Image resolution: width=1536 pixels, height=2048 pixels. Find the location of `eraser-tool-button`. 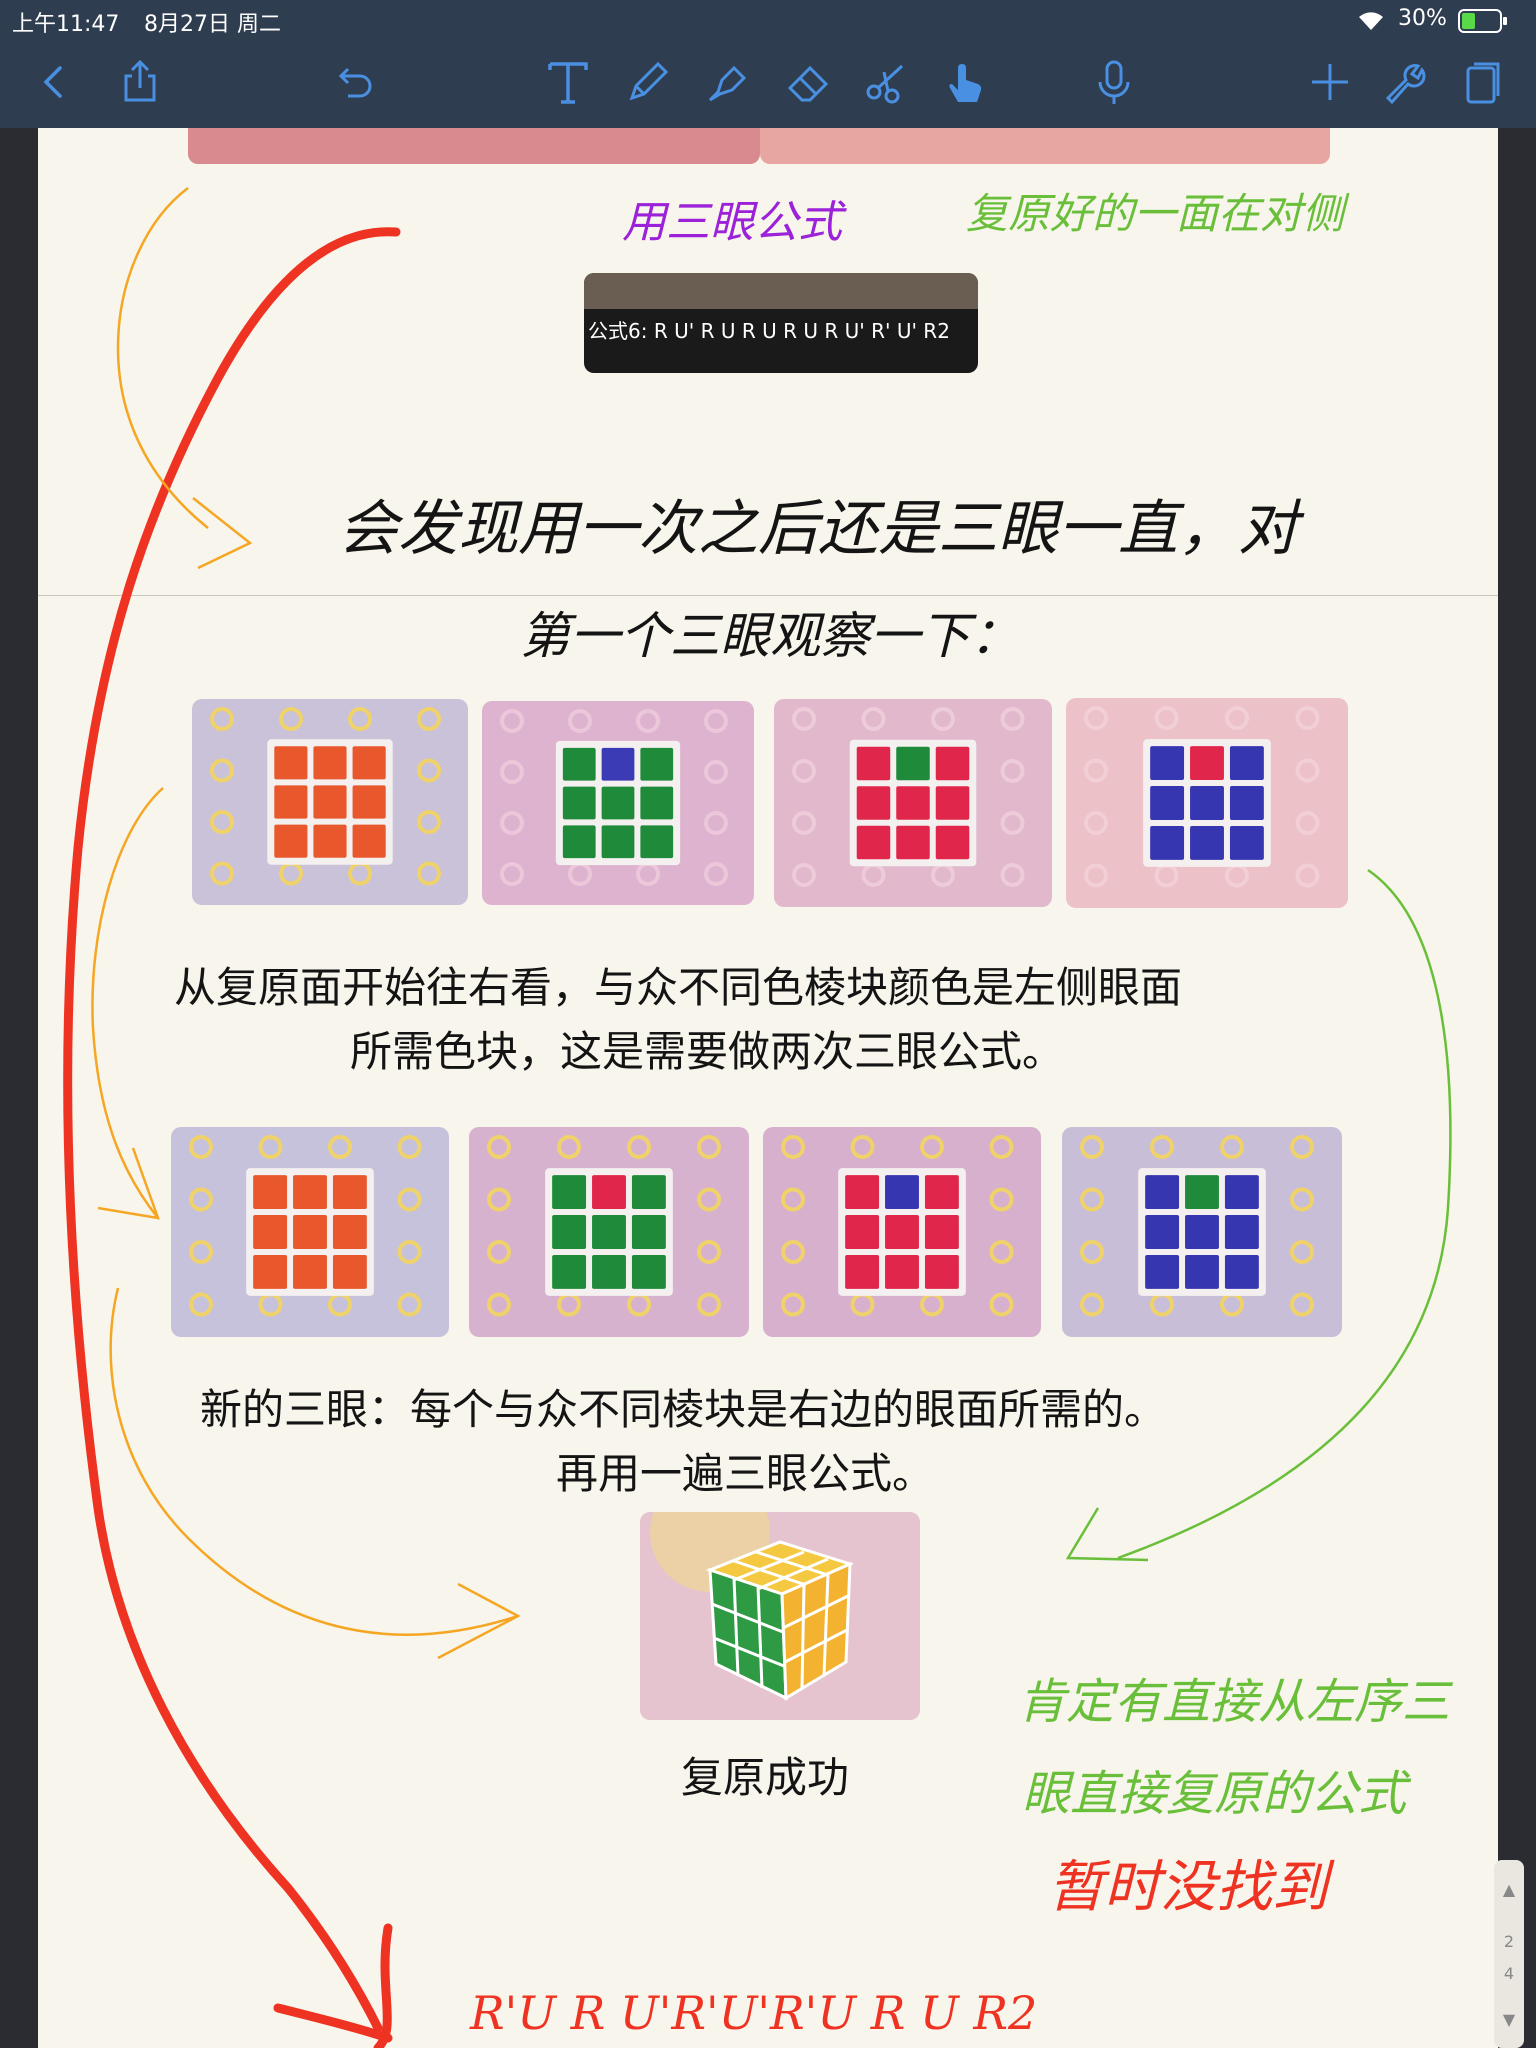

eraser-tool-button is located at coordinates (808, 84).